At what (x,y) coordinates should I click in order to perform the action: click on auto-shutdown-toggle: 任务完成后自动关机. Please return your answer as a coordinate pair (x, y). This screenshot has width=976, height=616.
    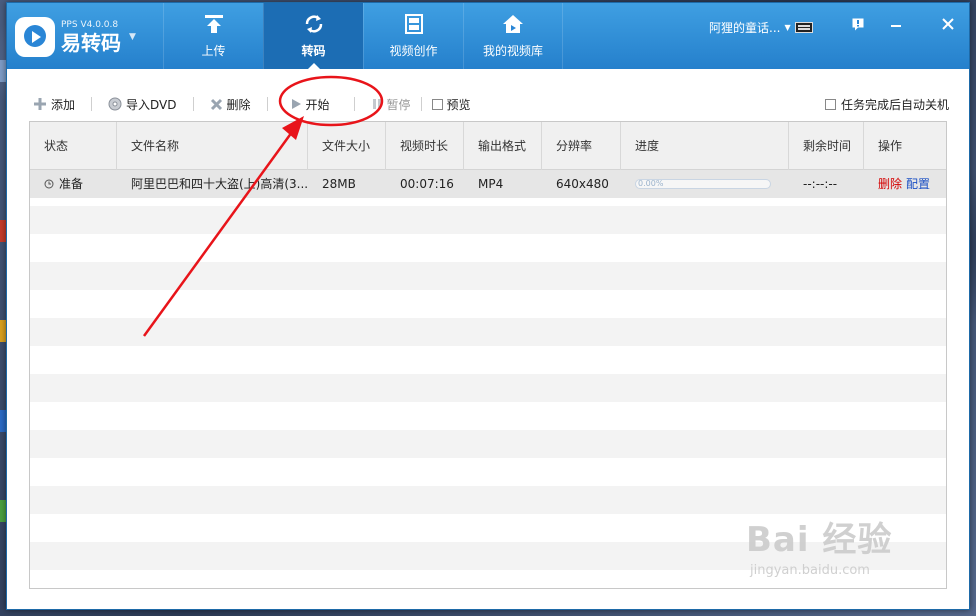
    Looking at the image, I should click on (886, 104).